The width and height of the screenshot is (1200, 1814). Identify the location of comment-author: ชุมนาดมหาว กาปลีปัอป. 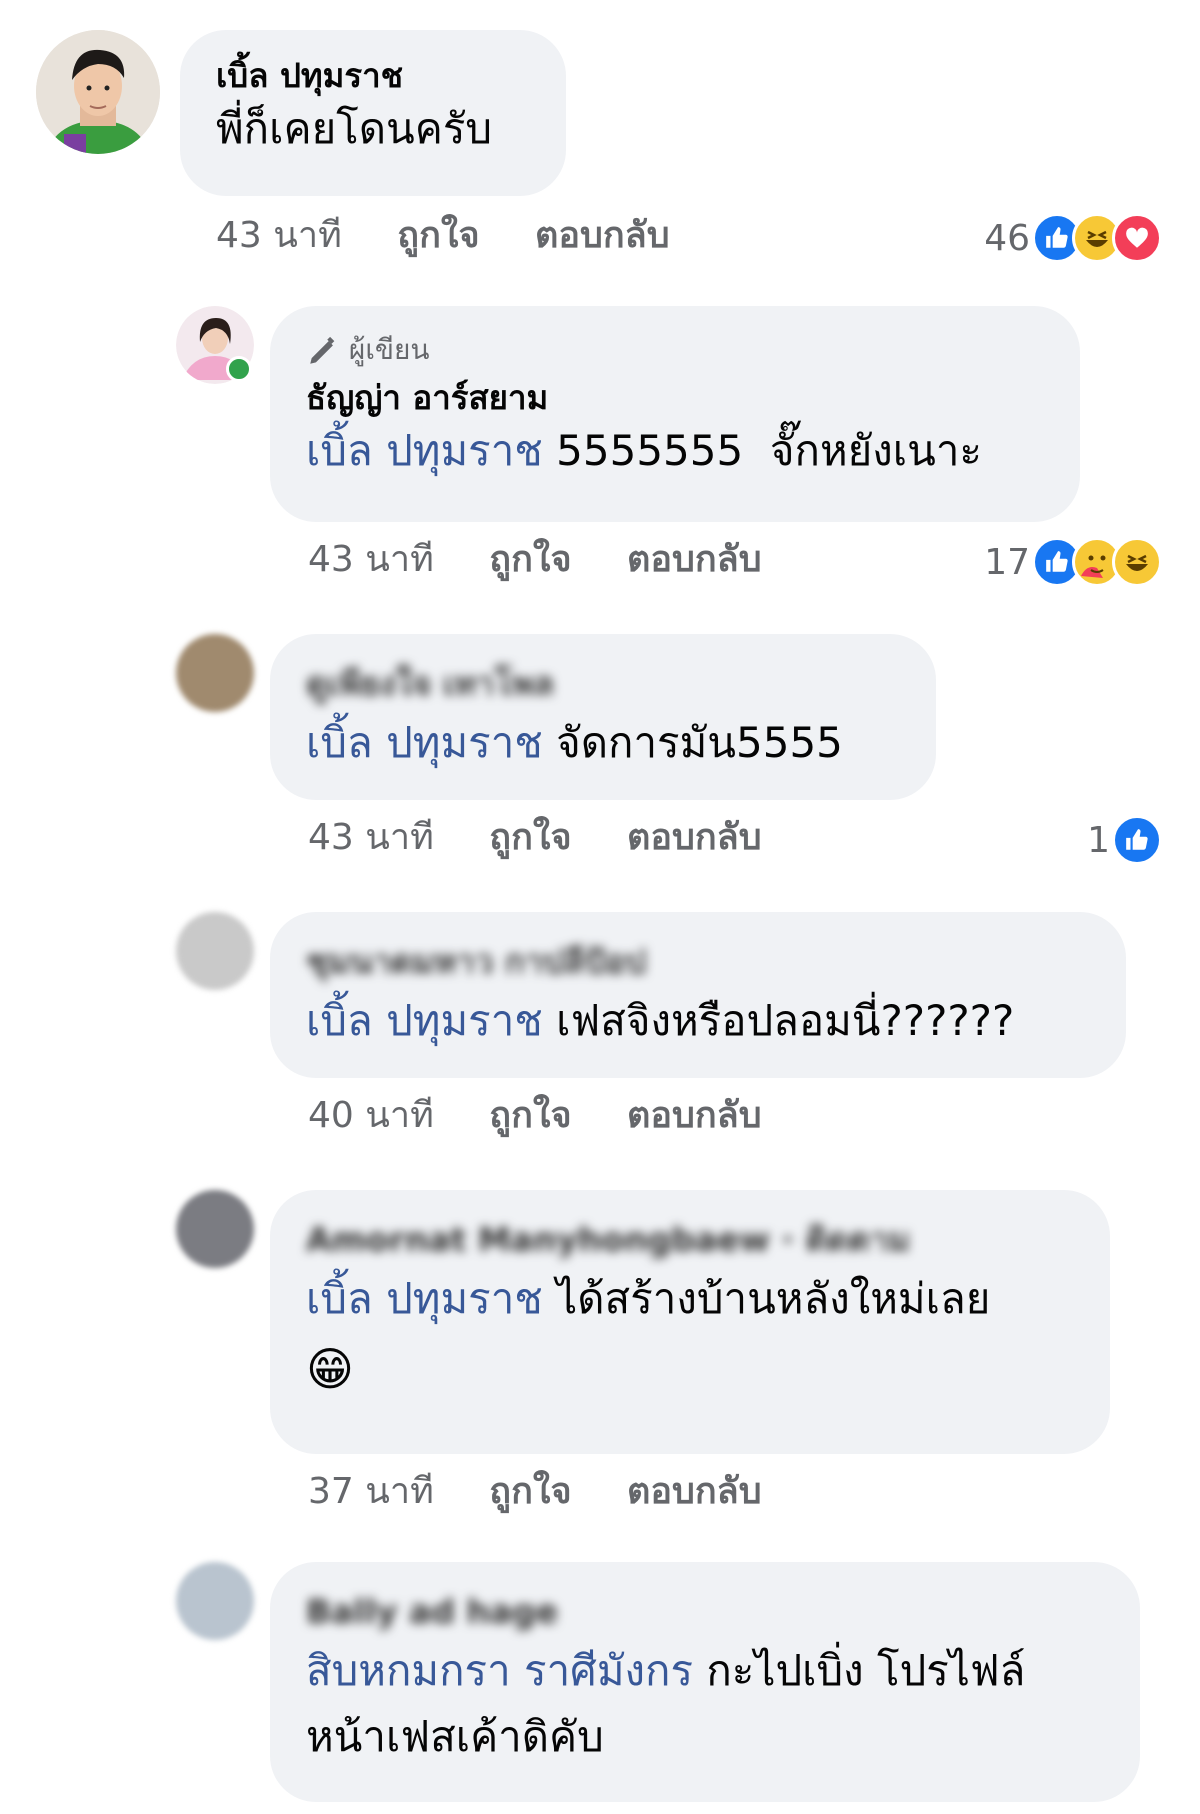
(716, 962).